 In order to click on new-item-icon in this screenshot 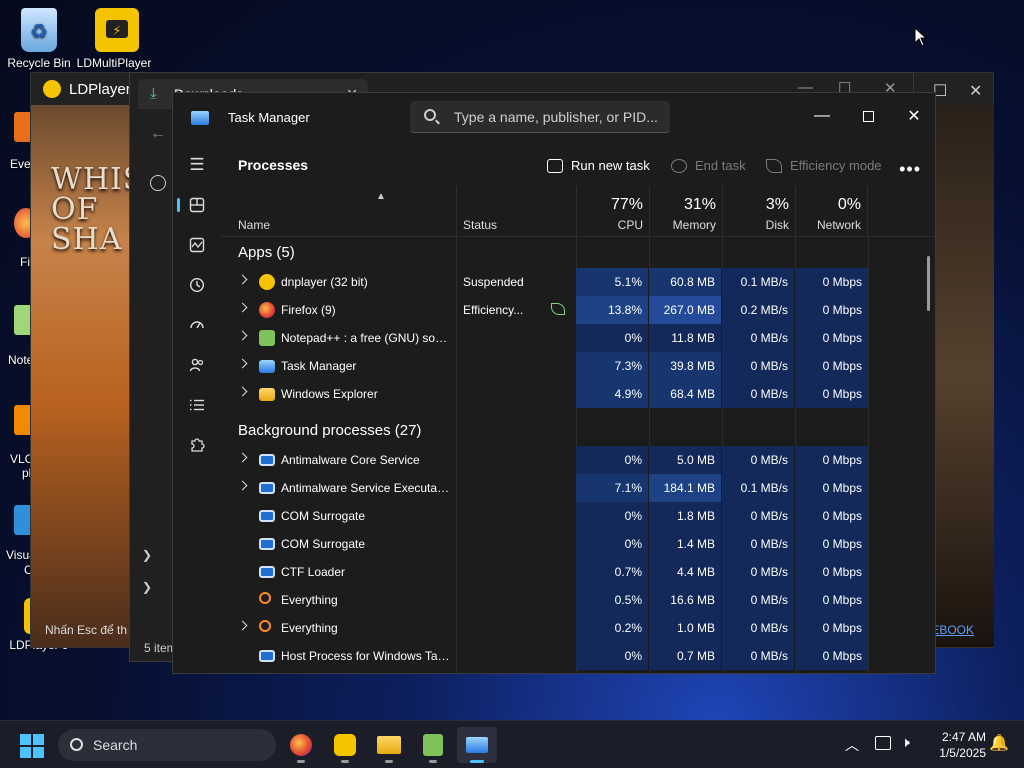, I will do `click(158, 183)`.